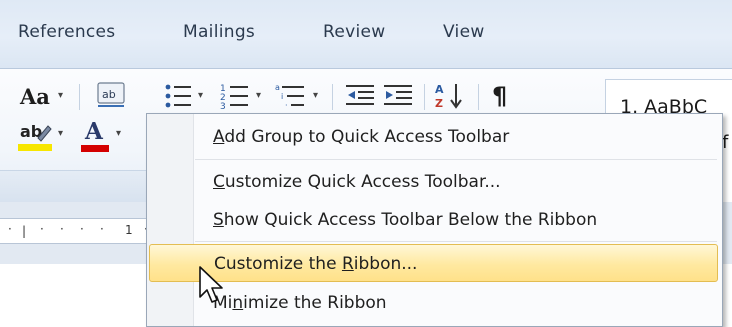 This screenshot has width=732, height=327. I want to click on tab-review: Review, so click(354, 32).